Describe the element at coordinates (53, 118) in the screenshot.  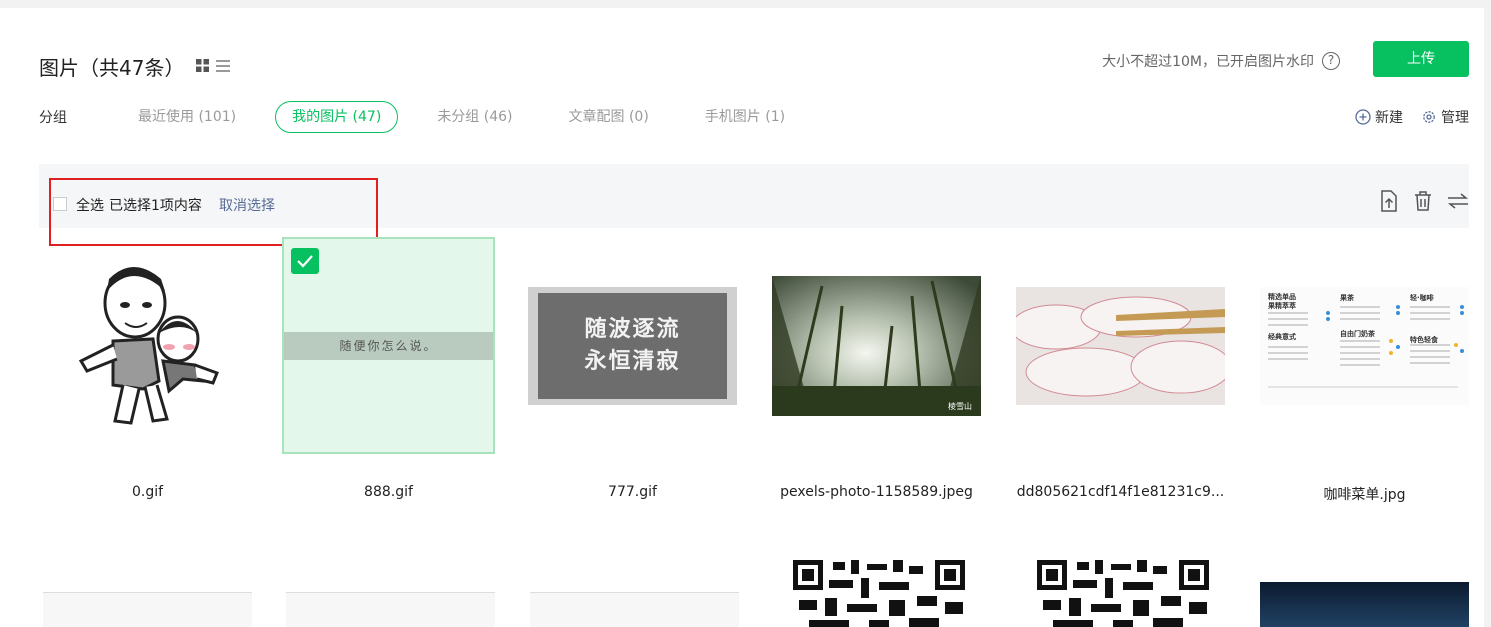
I see `group-label: 分组` at that location.